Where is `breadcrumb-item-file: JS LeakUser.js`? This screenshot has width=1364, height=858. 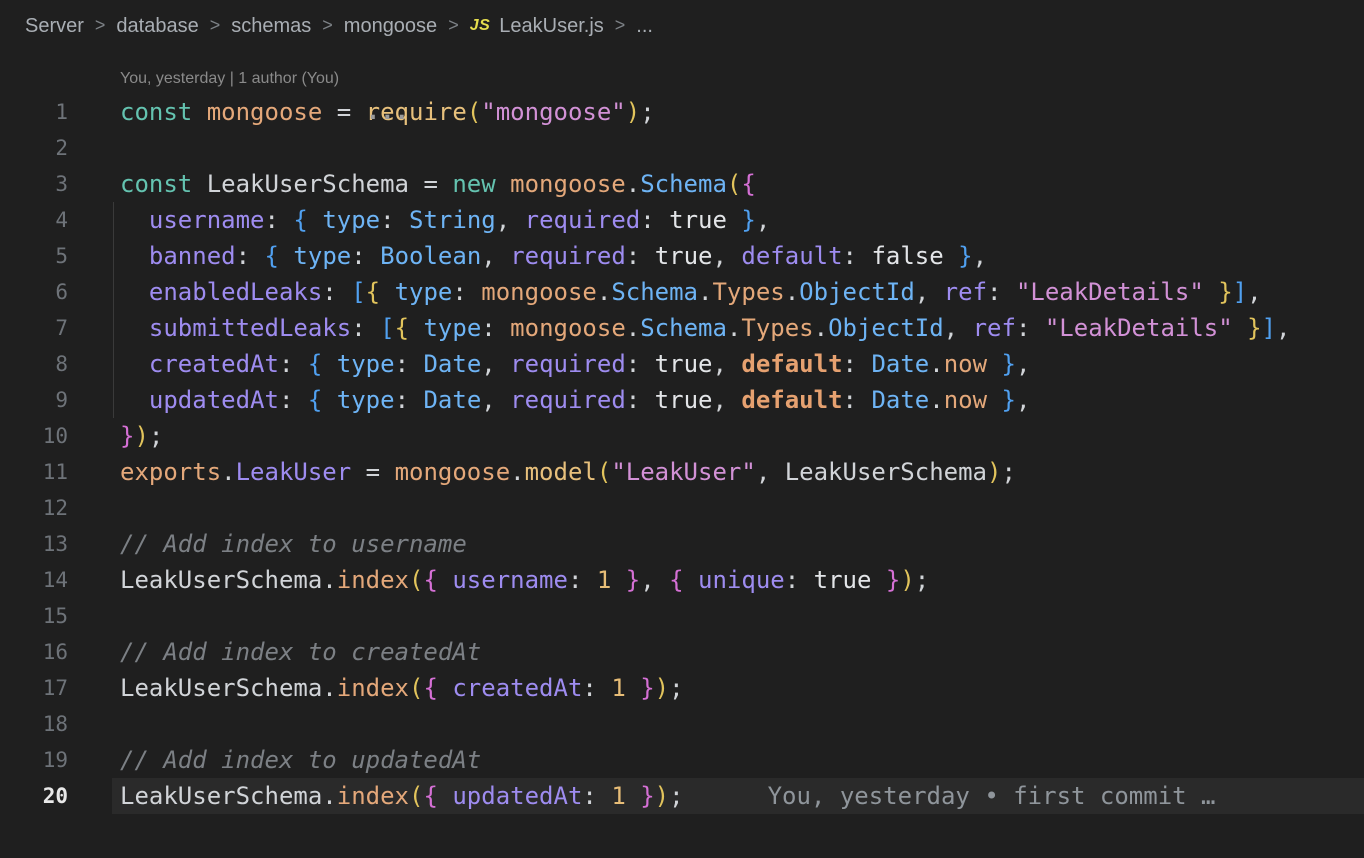
breadcrumb-item-file: JS LeakUser.js is located at coordinates (537, 26).